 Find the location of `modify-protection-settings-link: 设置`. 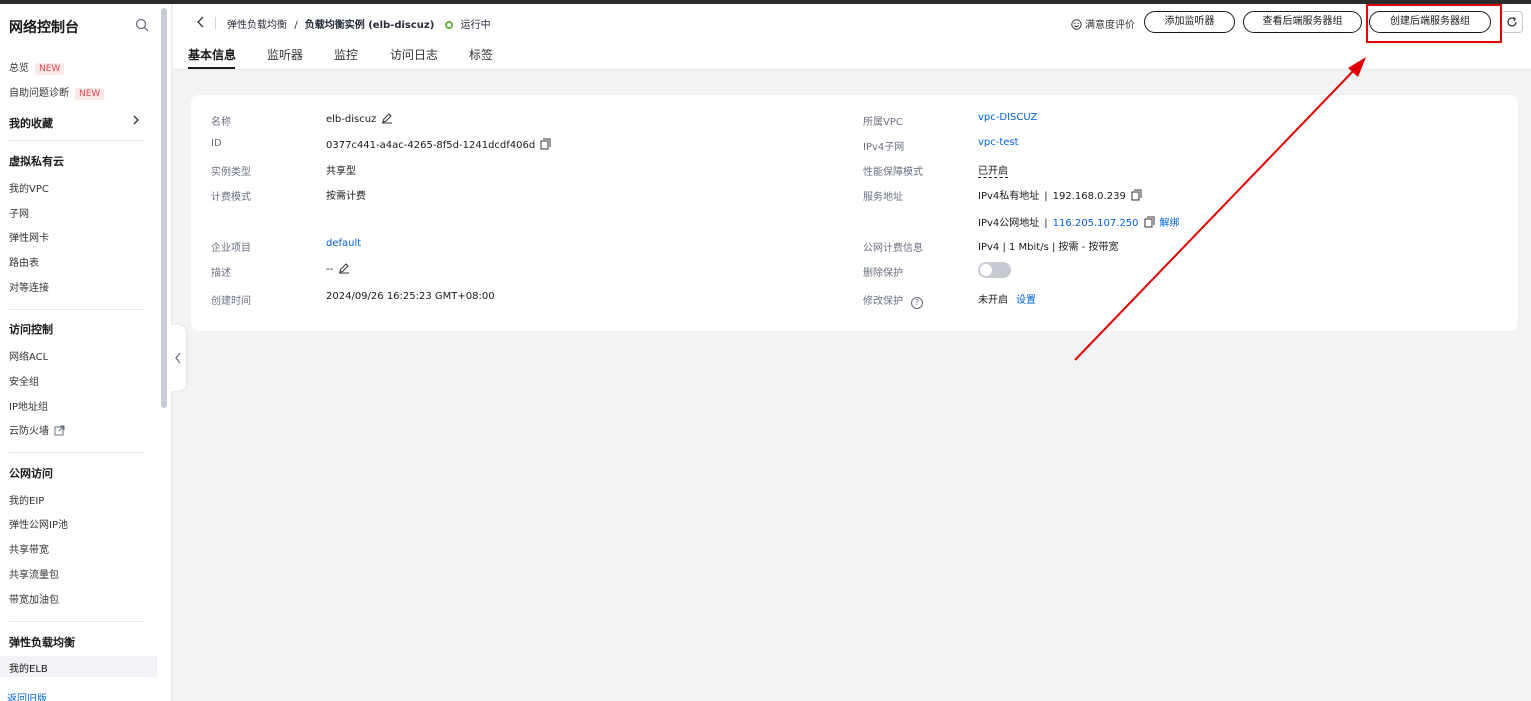

modify-protection-settings-link: 设置 is located at coordinates (1026, 300).